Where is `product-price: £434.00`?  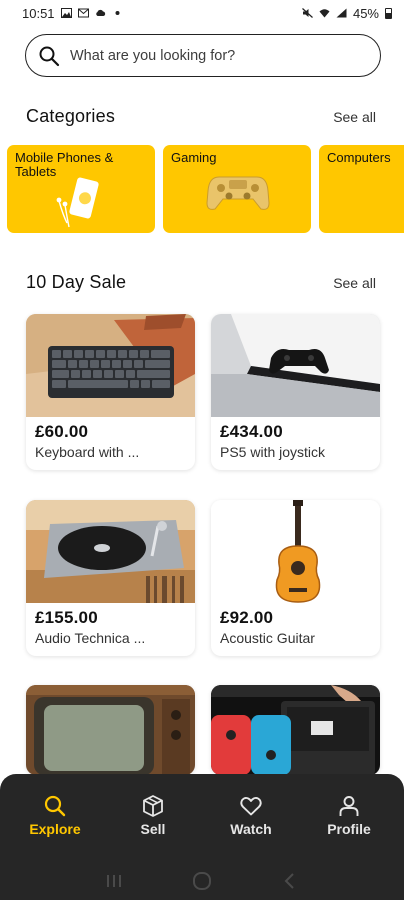 product-price: £434.00 is located at coordinates (251, 431).